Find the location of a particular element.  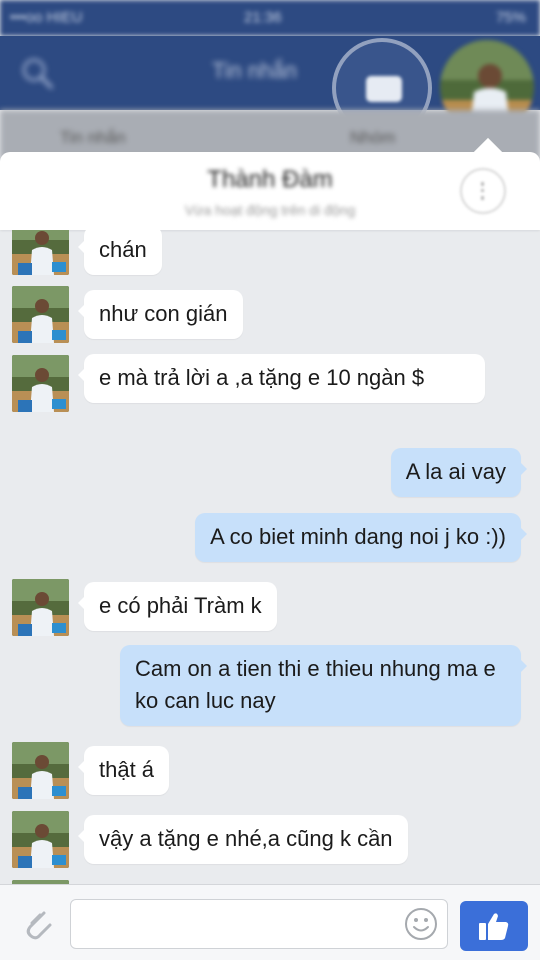

header-title: Tin nhắn is located at coordinates (254, 70).